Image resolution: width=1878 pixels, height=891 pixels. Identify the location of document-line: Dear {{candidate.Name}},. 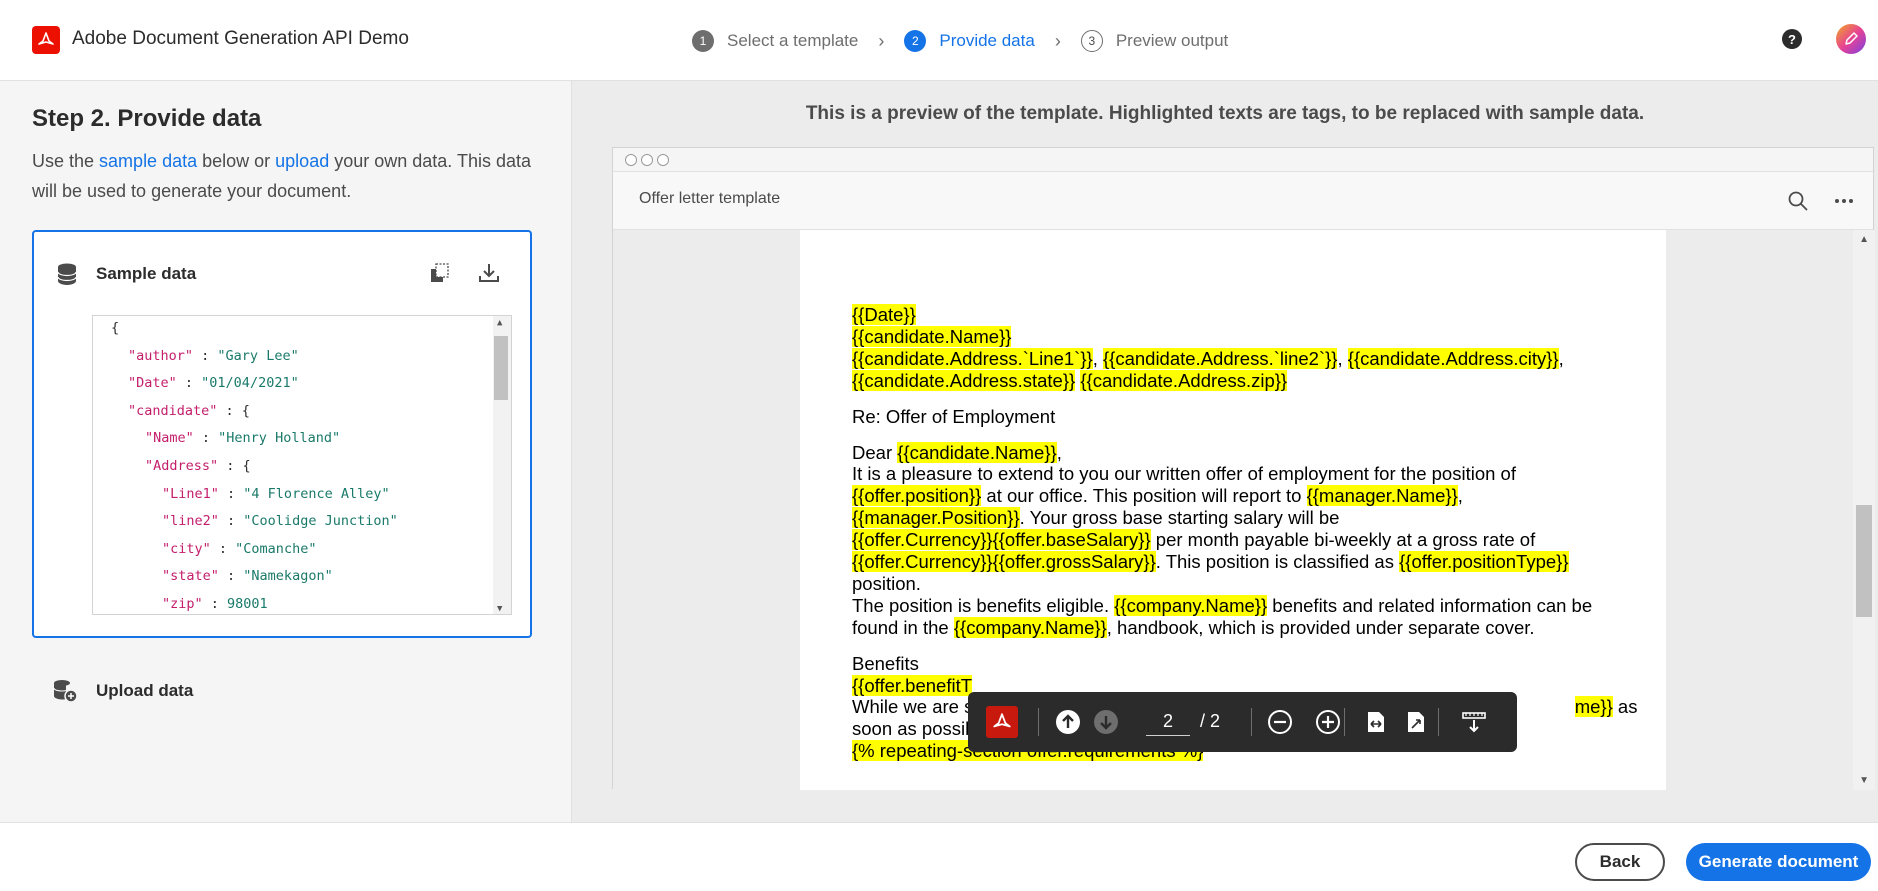
(957, 452).